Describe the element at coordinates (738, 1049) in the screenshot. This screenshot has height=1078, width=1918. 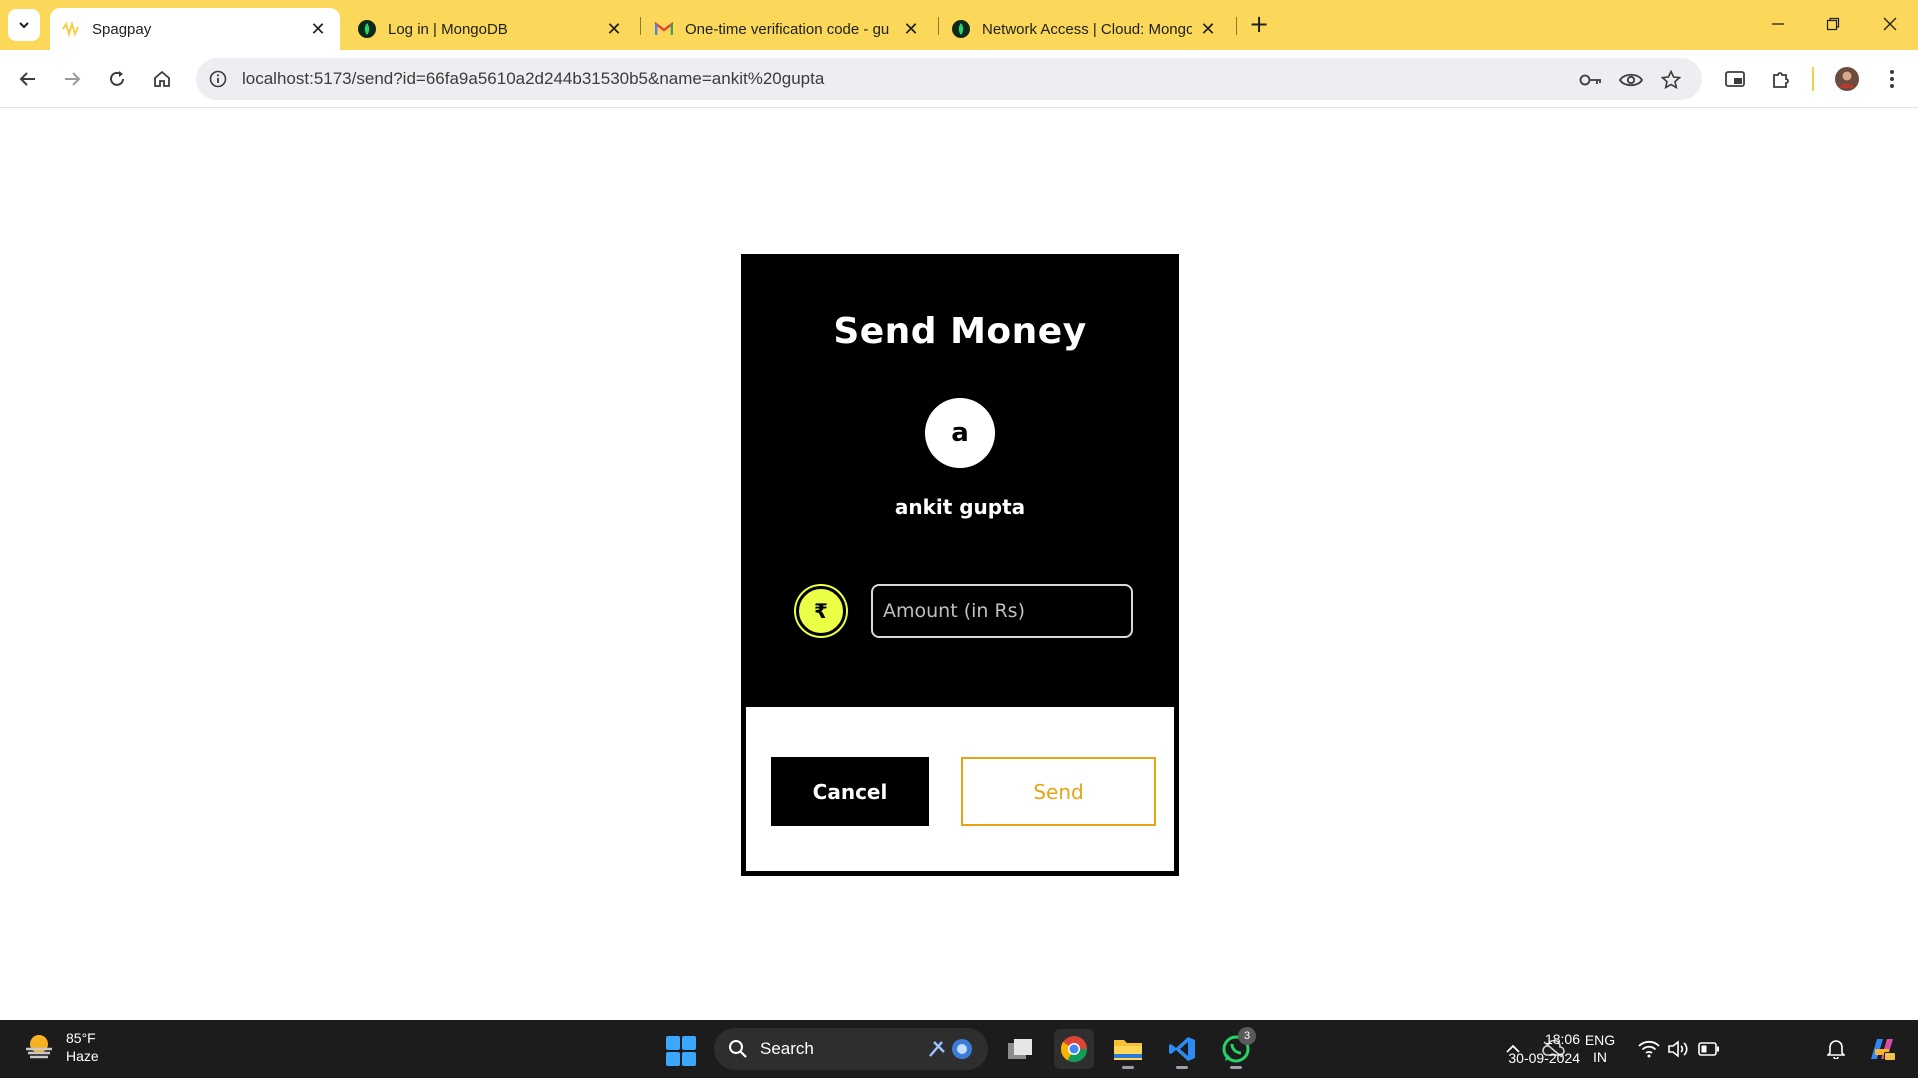
I see `search-icon` at that location.